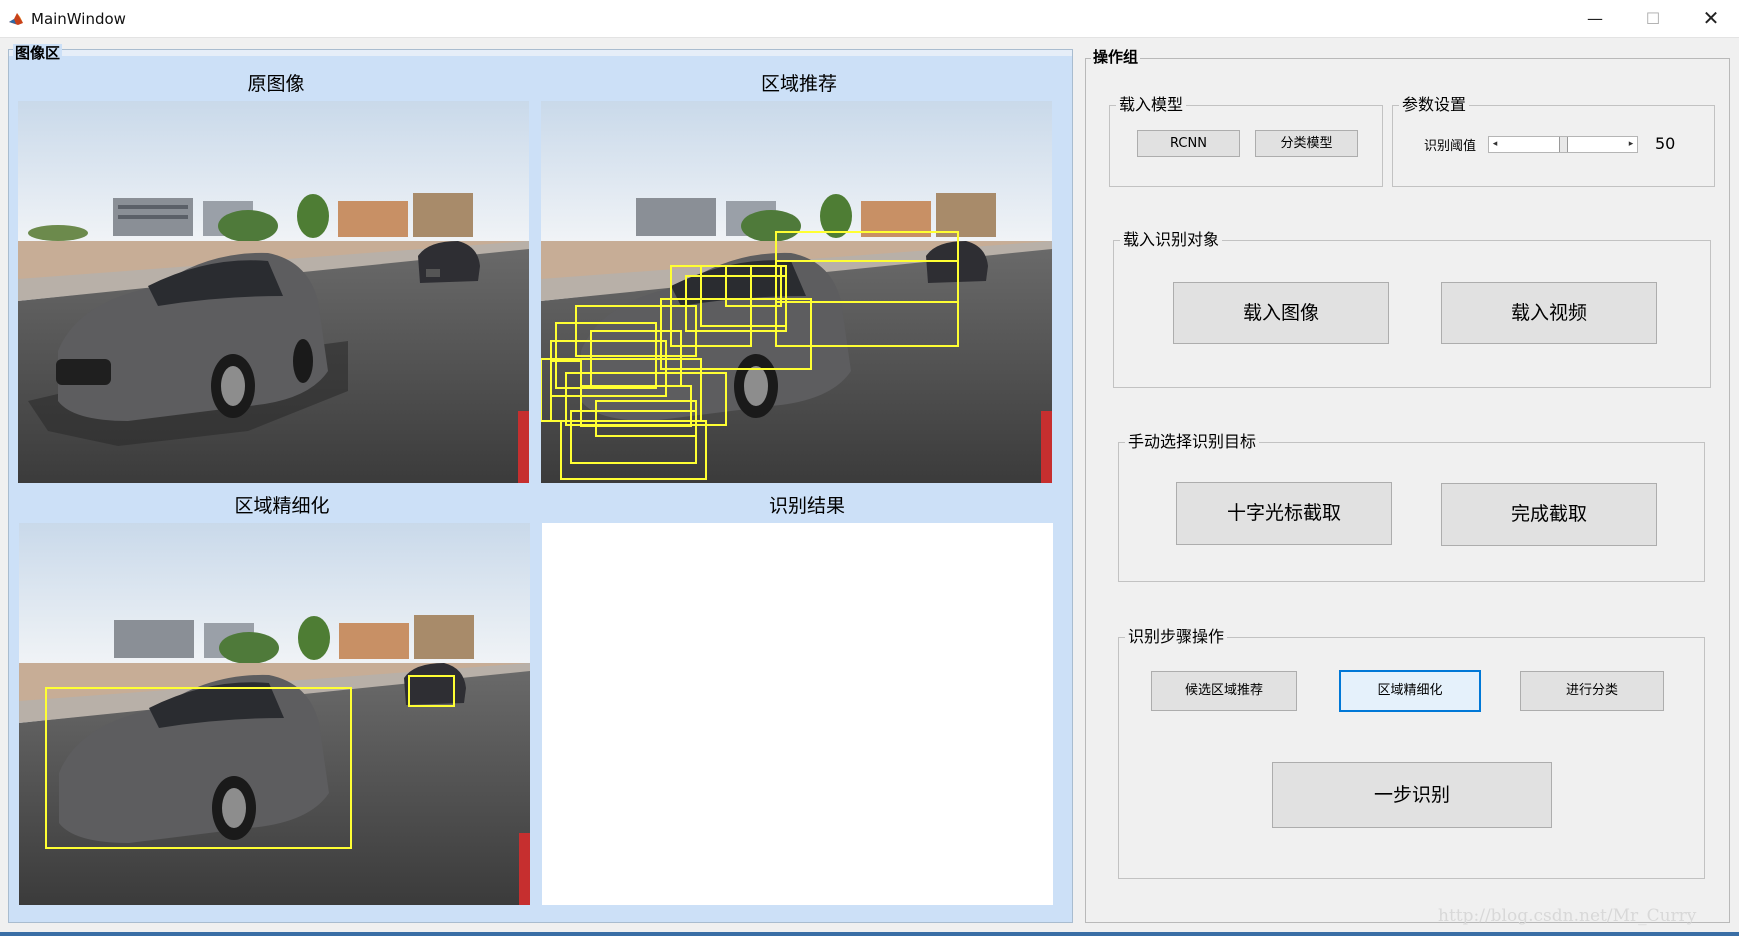  Describe the element at coordinates (1549, 313) in the screenshot. I see `load-video-button: 载入视频` at that location.